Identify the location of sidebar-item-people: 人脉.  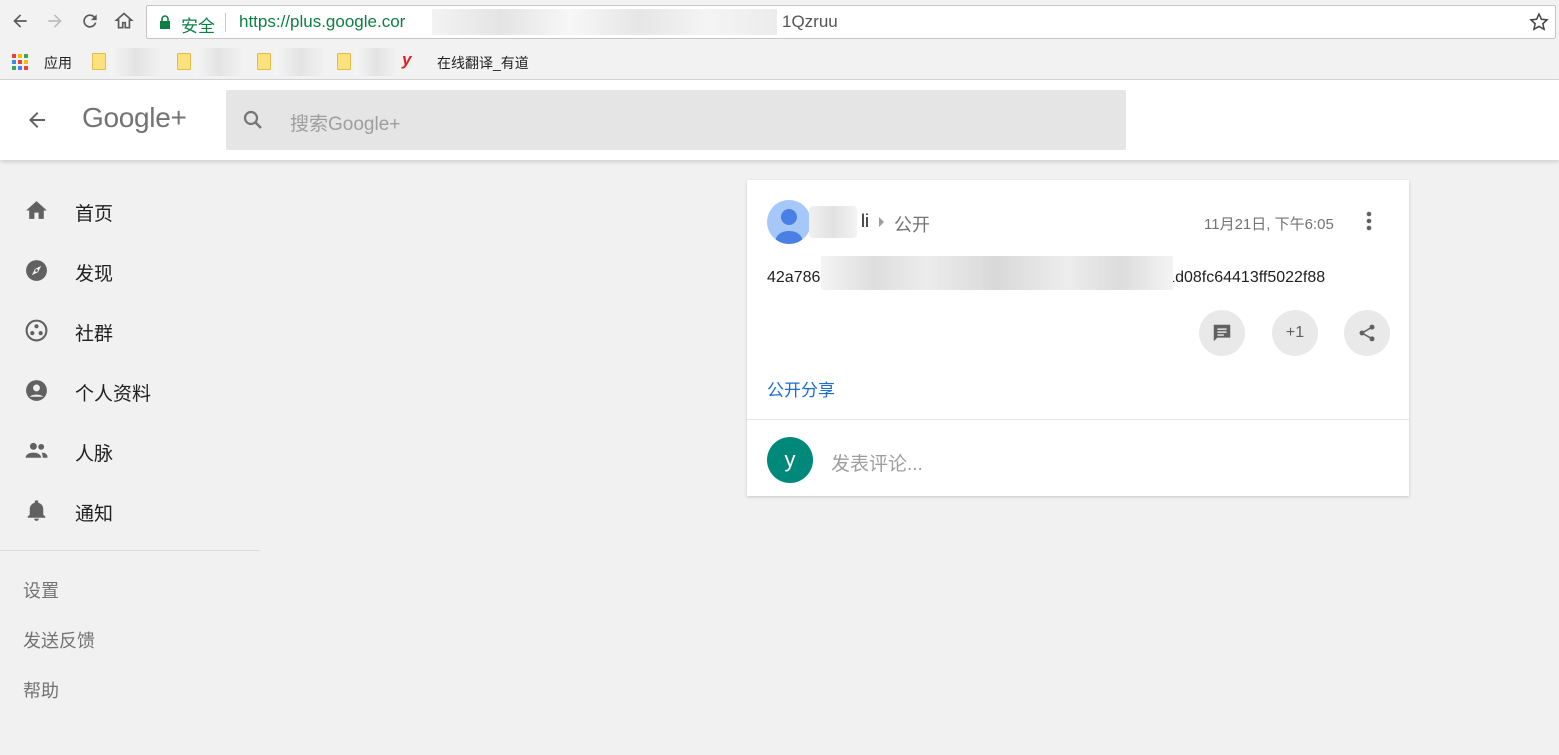
(130, 450).